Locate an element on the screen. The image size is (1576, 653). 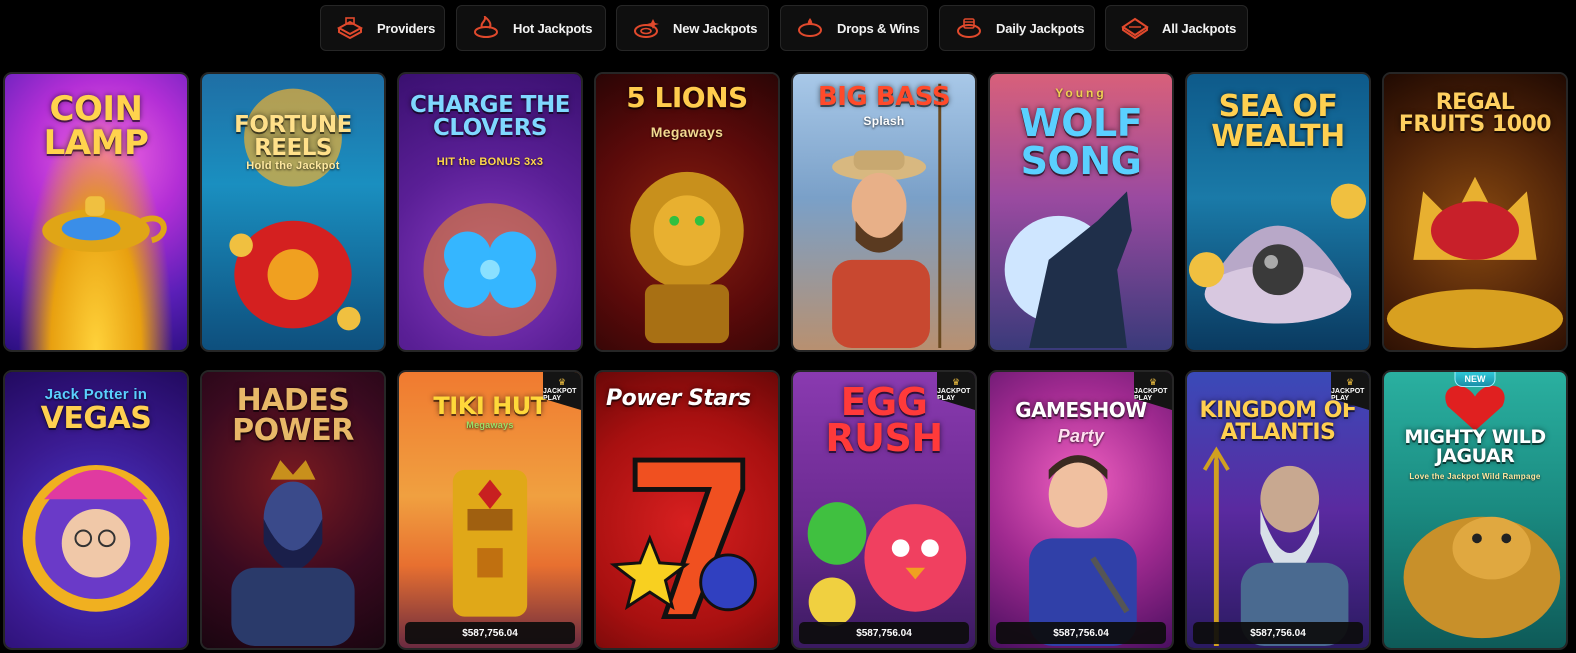
daily-jackpots-icon is located at coordinates (969, 28).